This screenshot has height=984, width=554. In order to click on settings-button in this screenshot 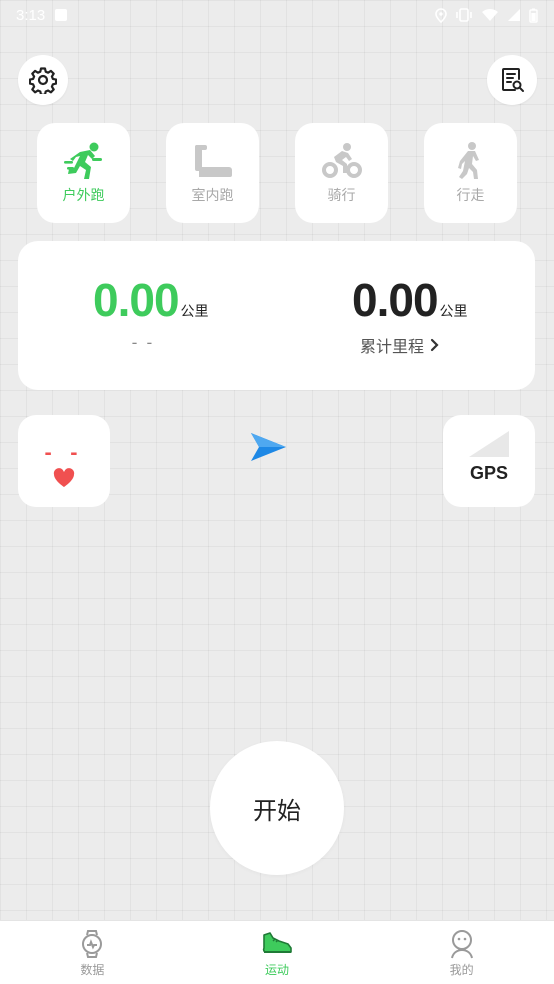, I will do `click(43, 80)`.